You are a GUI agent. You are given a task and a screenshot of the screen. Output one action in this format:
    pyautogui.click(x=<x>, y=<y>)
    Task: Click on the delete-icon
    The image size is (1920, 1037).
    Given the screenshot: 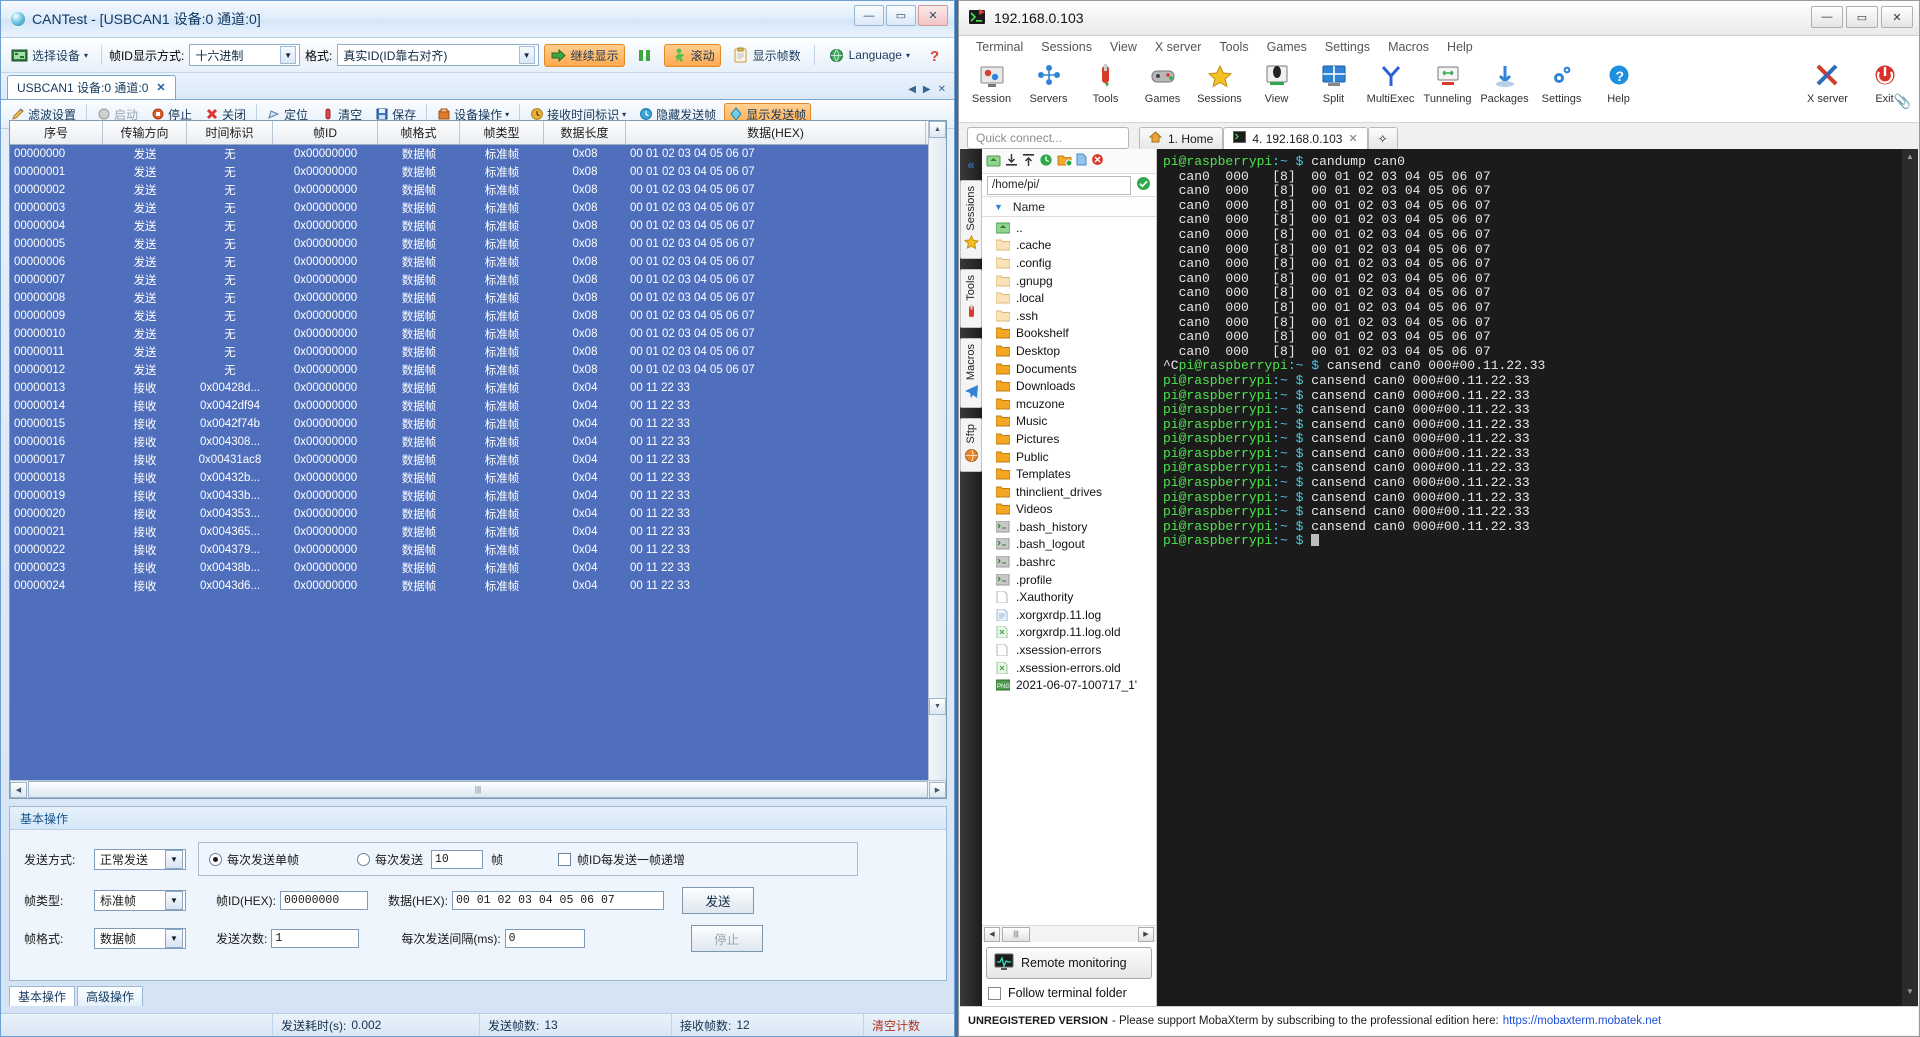 What is the action you would take?
    pyautogui.click(x=1097, y=161)
    